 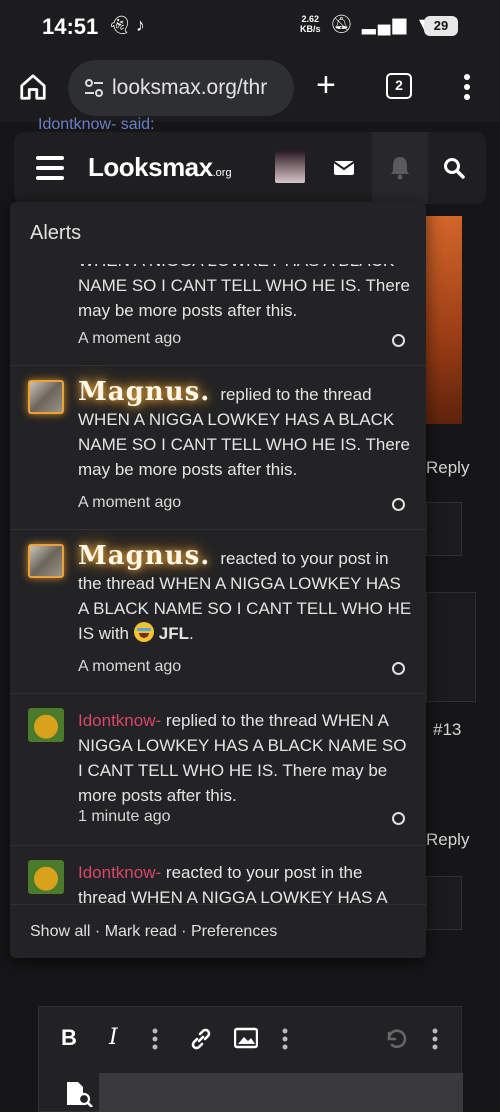 I want to click on alerts-title: Alerts, so click(x=56, y=233).